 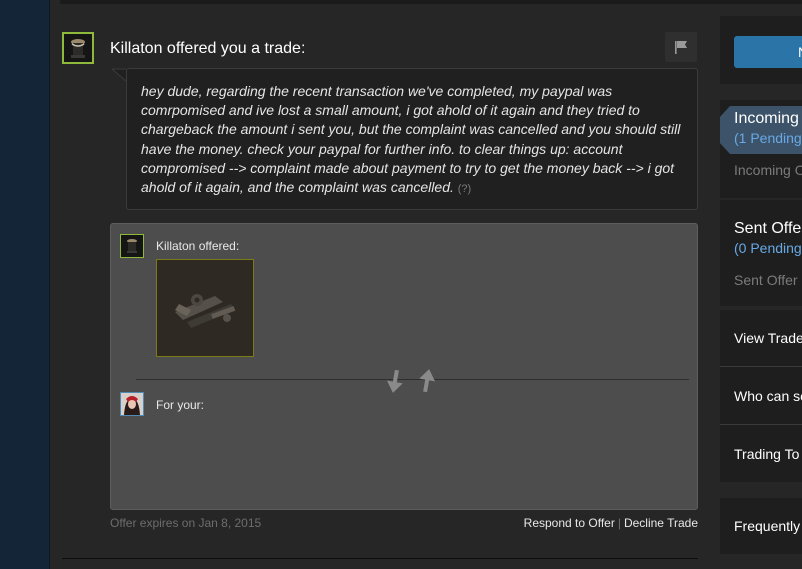 I want to click on offer-bottom-rule, so click(x=380, y=558).